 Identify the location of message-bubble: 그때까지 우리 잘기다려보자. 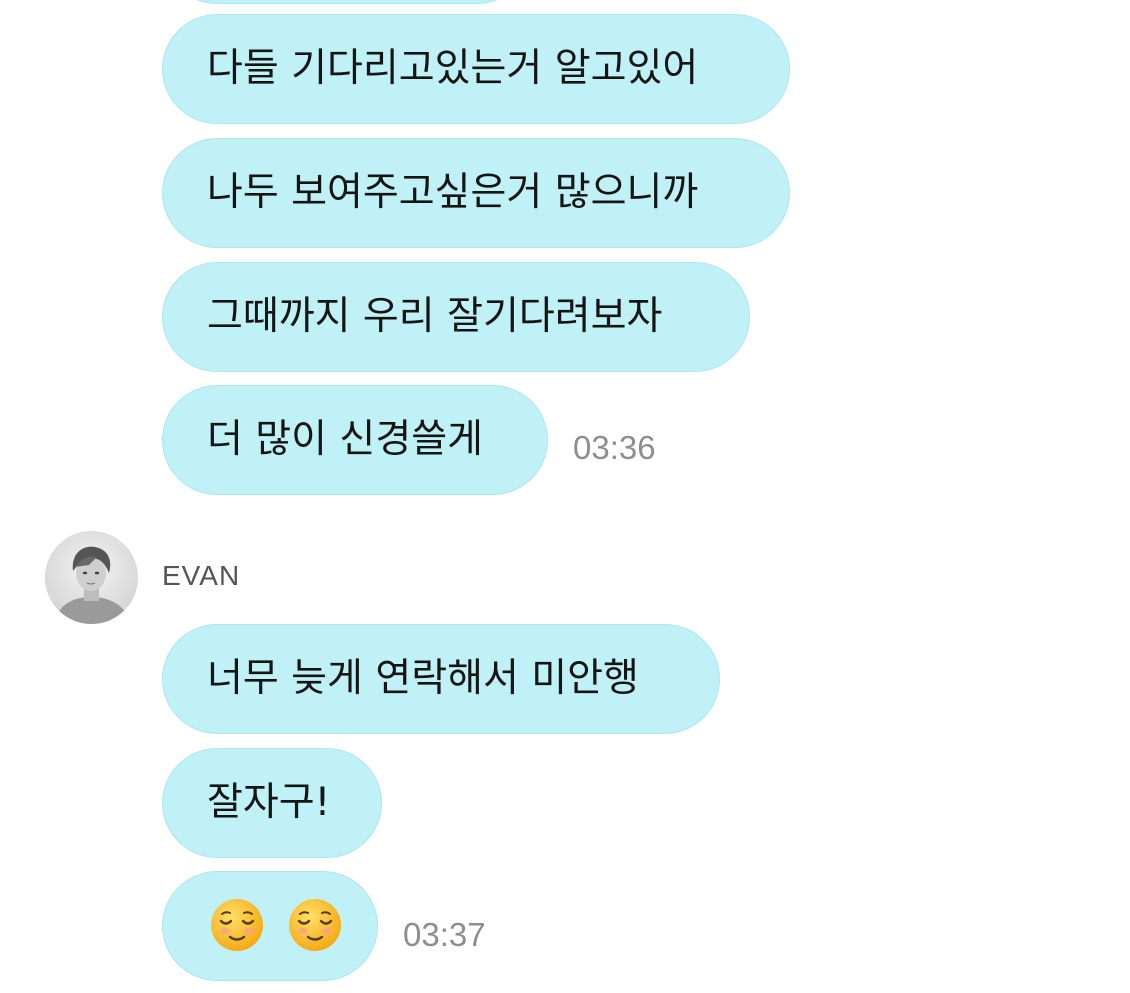
(456, 317).